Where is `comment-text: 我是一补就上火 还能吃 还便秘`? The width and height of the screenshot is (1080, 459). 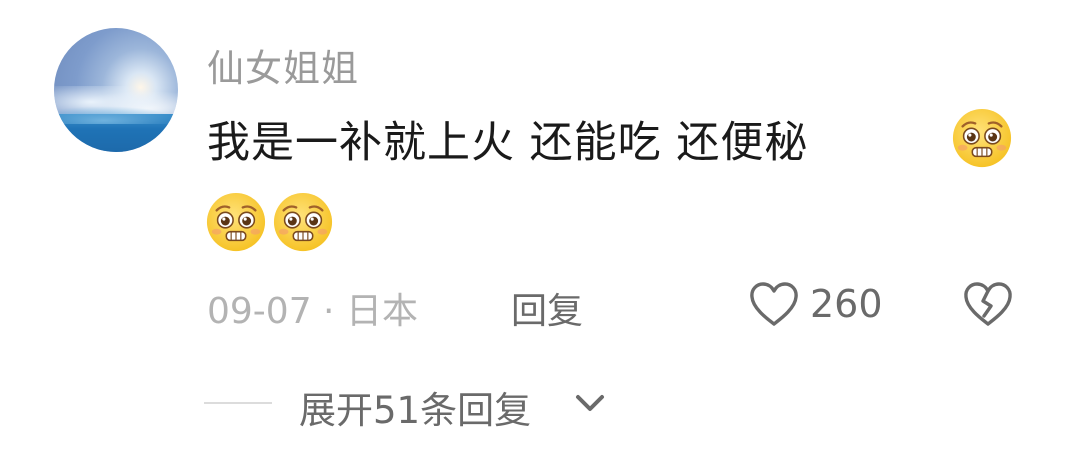
comment-text: 我是一补就上火 还能吃 还便秘 is located at coordinates (508, 143).